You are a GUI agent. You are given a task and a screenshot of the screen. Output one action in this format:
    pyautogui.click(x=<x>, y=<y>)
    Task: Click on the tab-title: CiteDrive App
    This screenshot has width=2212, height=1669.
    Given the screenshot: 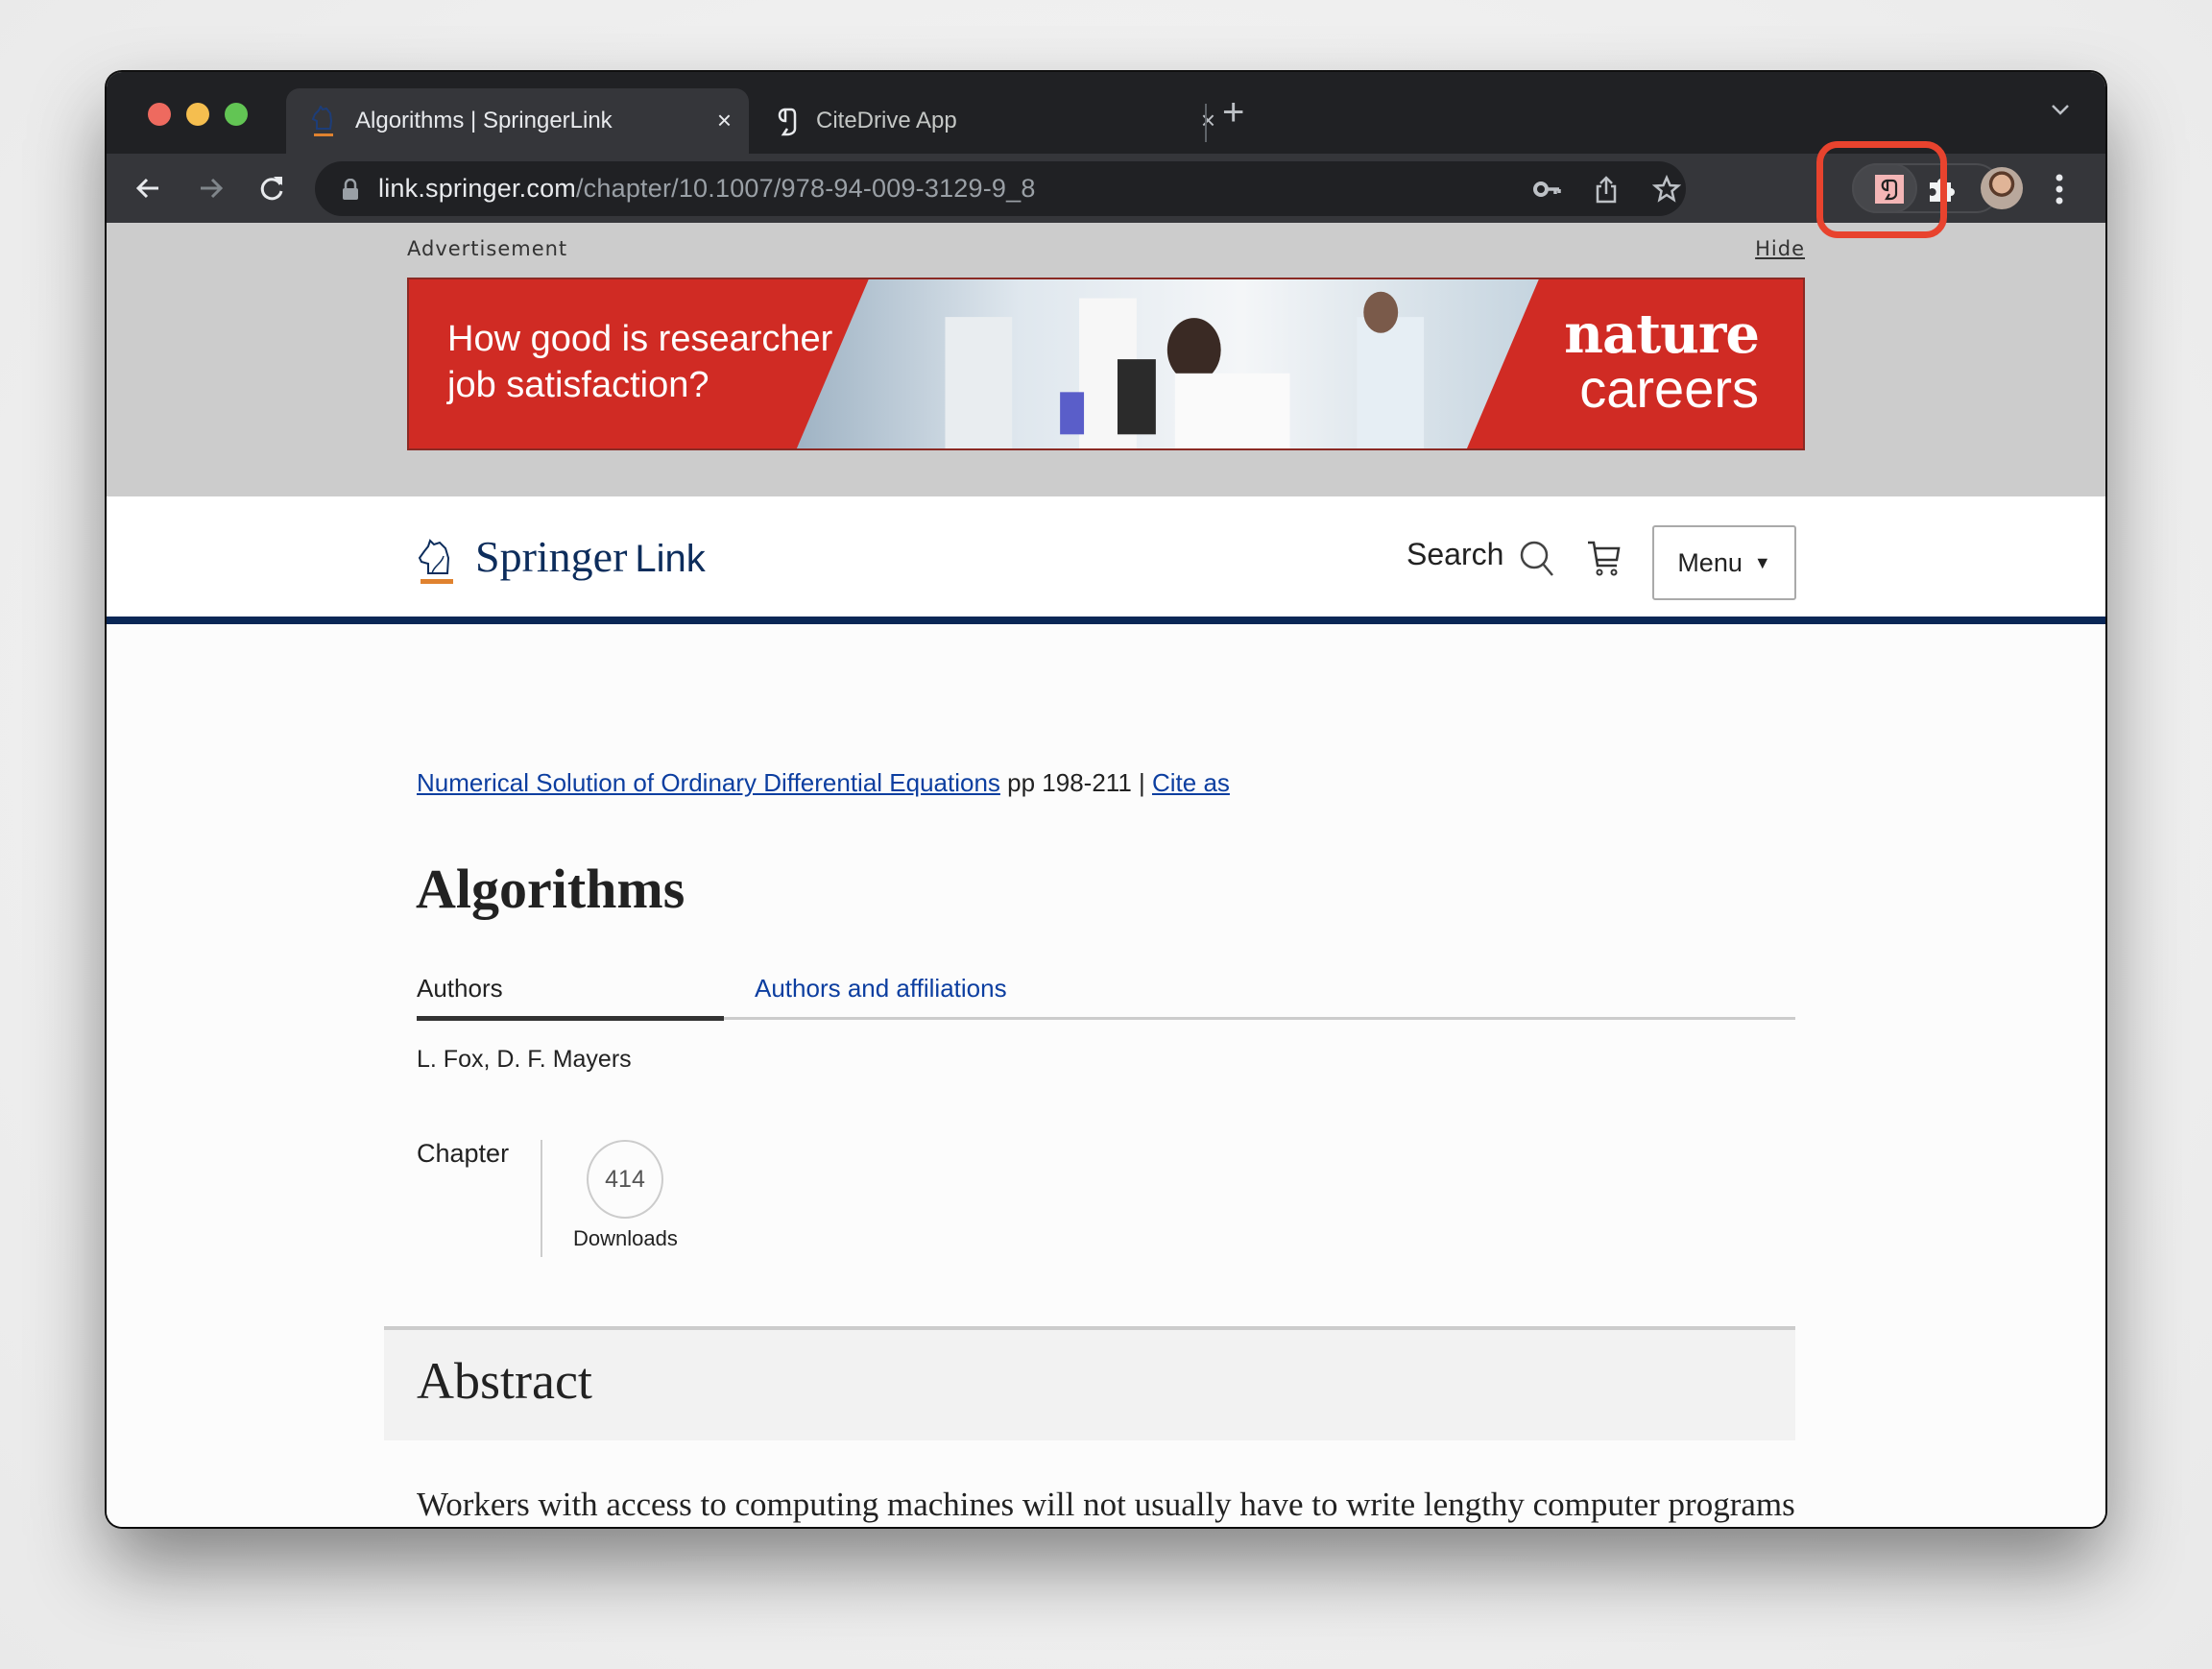 What is the action you would take?
    pyautogui.click(x=886, y=120)
    